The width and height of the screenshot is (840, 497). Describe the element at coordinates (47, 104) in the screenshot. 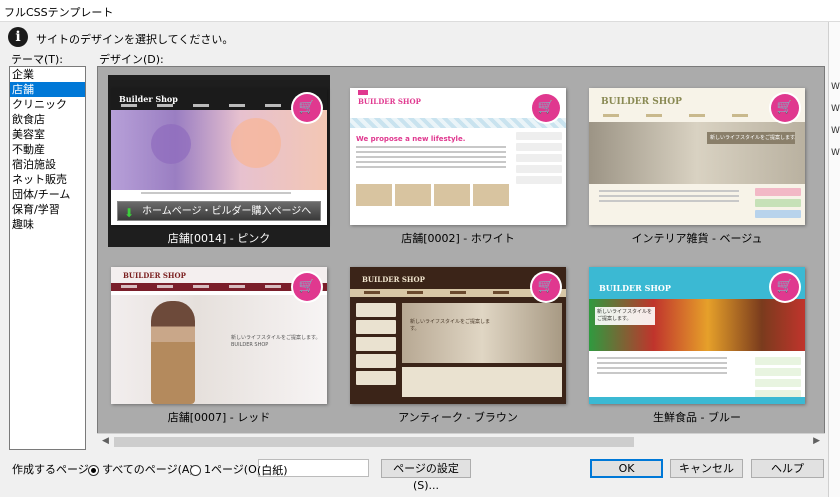

I see `theme-item: クリニック` at that location.